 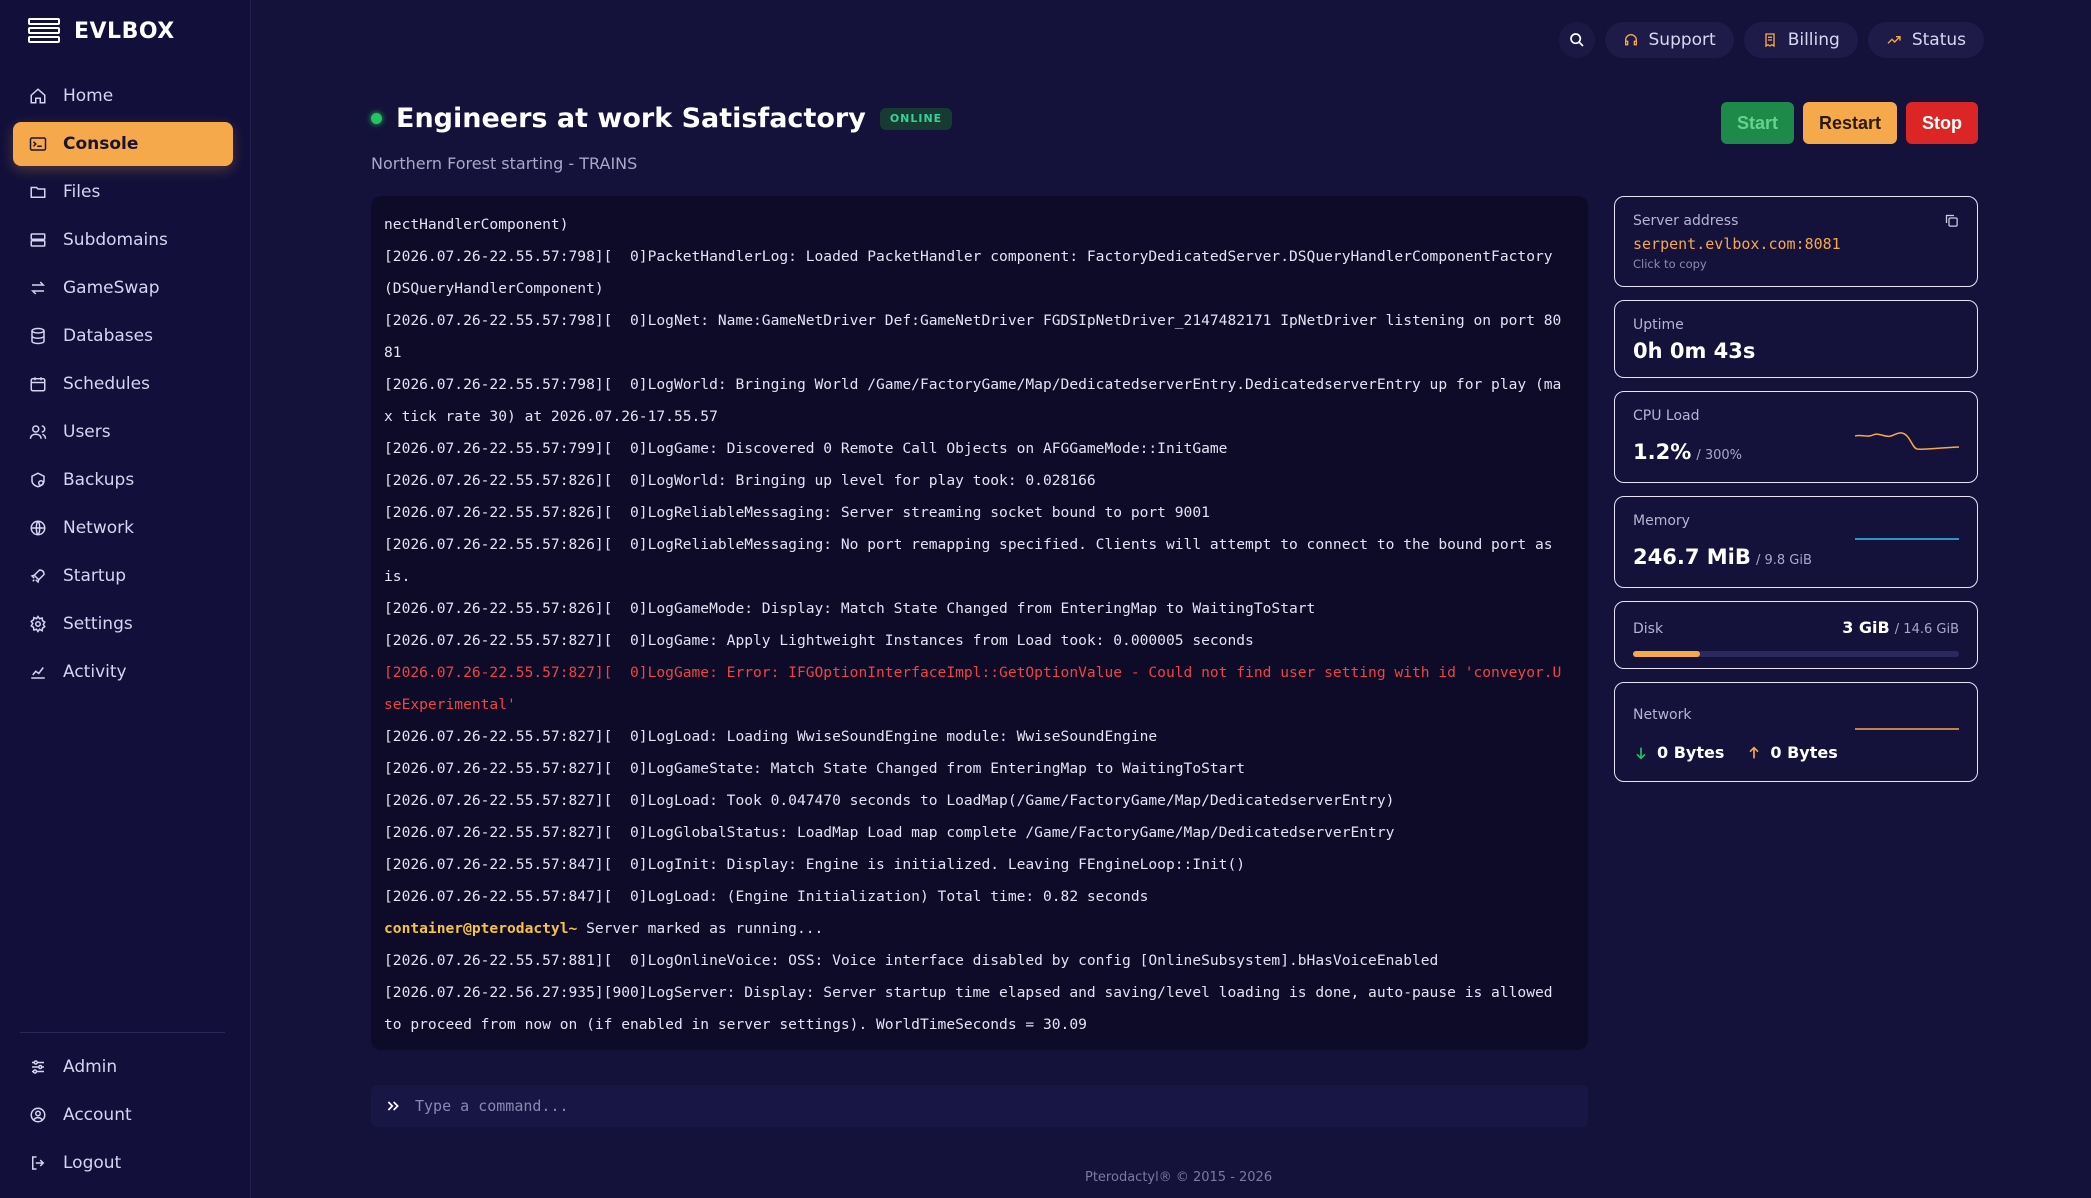 I want to click on billing-label: Billing, so click(x=1813, y=40).